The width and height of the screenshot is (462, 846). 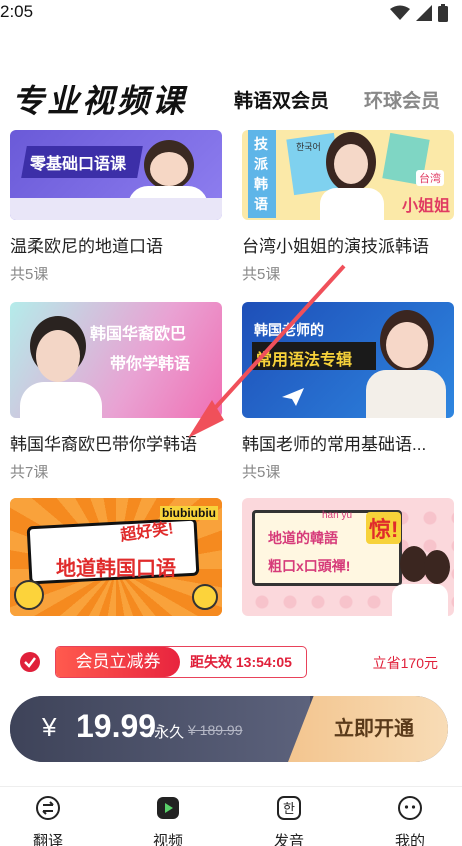 I want to click on thumbnail-korean-text: 한국어, so click(x=308, y=147).